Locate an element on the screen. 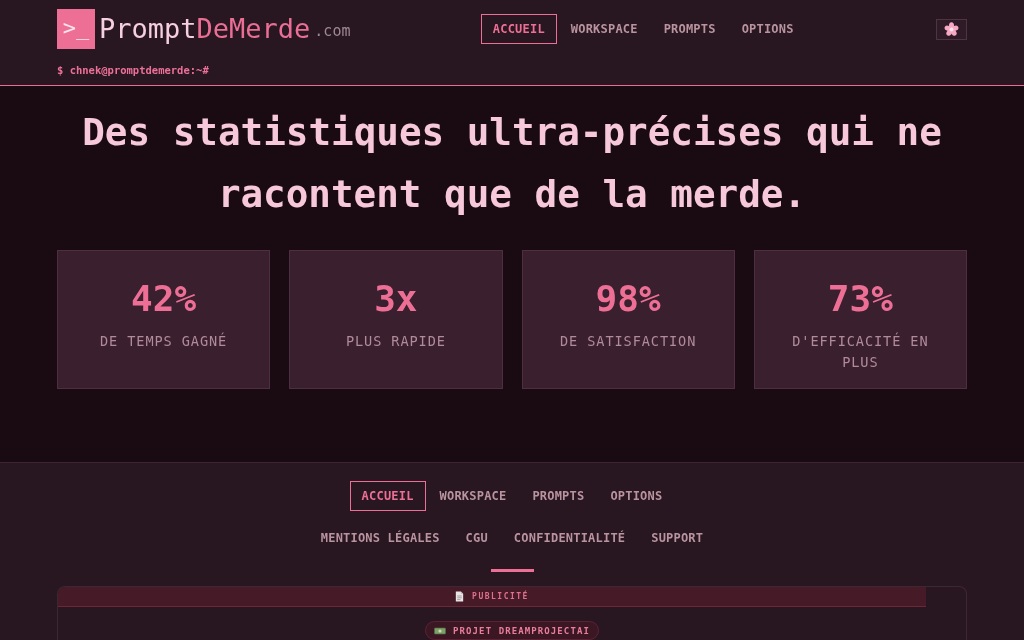 The width and height of the screenshot is (1024, 640). theme-toggle-button is located at coordinates (951, 29).